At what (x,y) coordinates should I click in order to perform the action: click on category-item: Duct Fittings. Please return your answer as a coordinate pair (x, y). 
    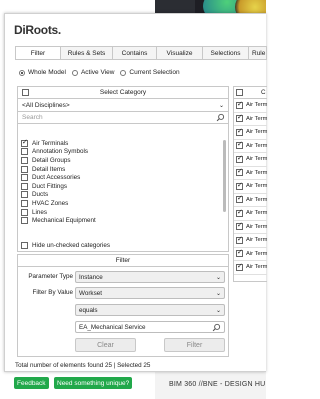
    Looking at the image, I should click on (119, 186).